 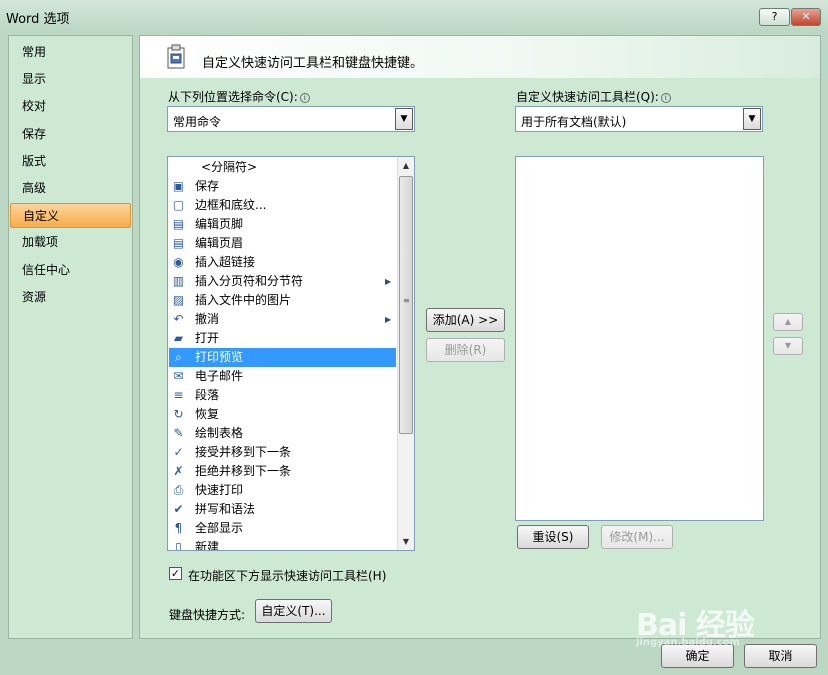 I want to click on remove-button: 删除(R), so click(x=465, y=350).